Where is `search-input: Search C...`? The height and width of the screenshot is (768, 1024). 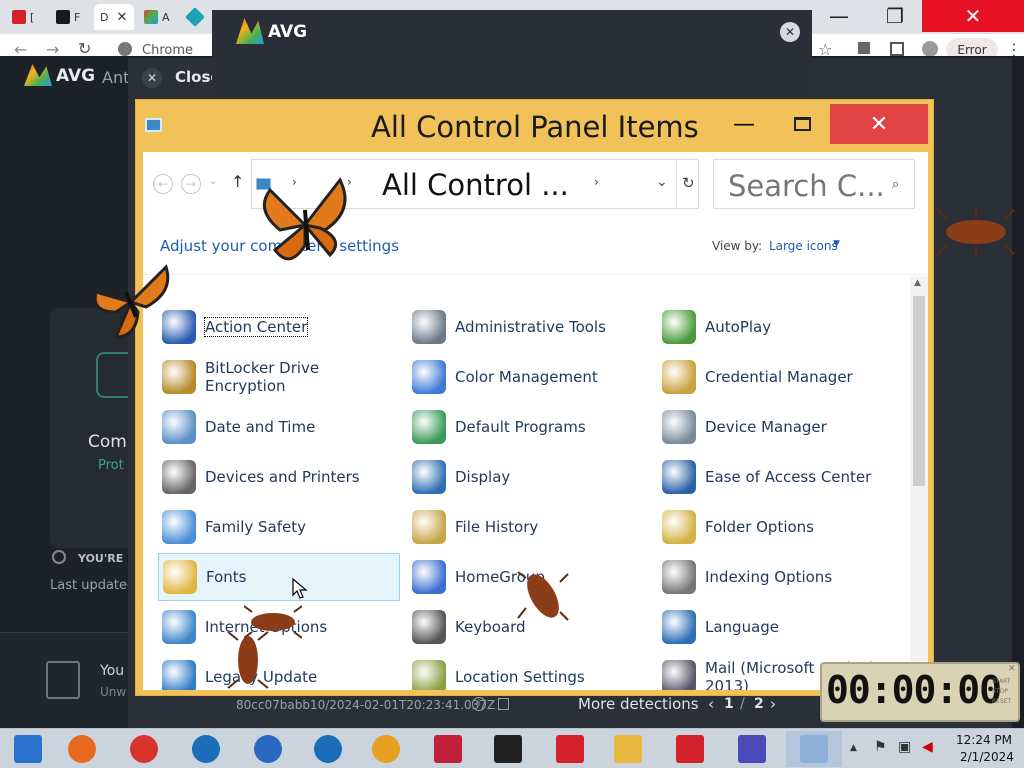
search-input: Search C... is located at coordinates (806, 186).